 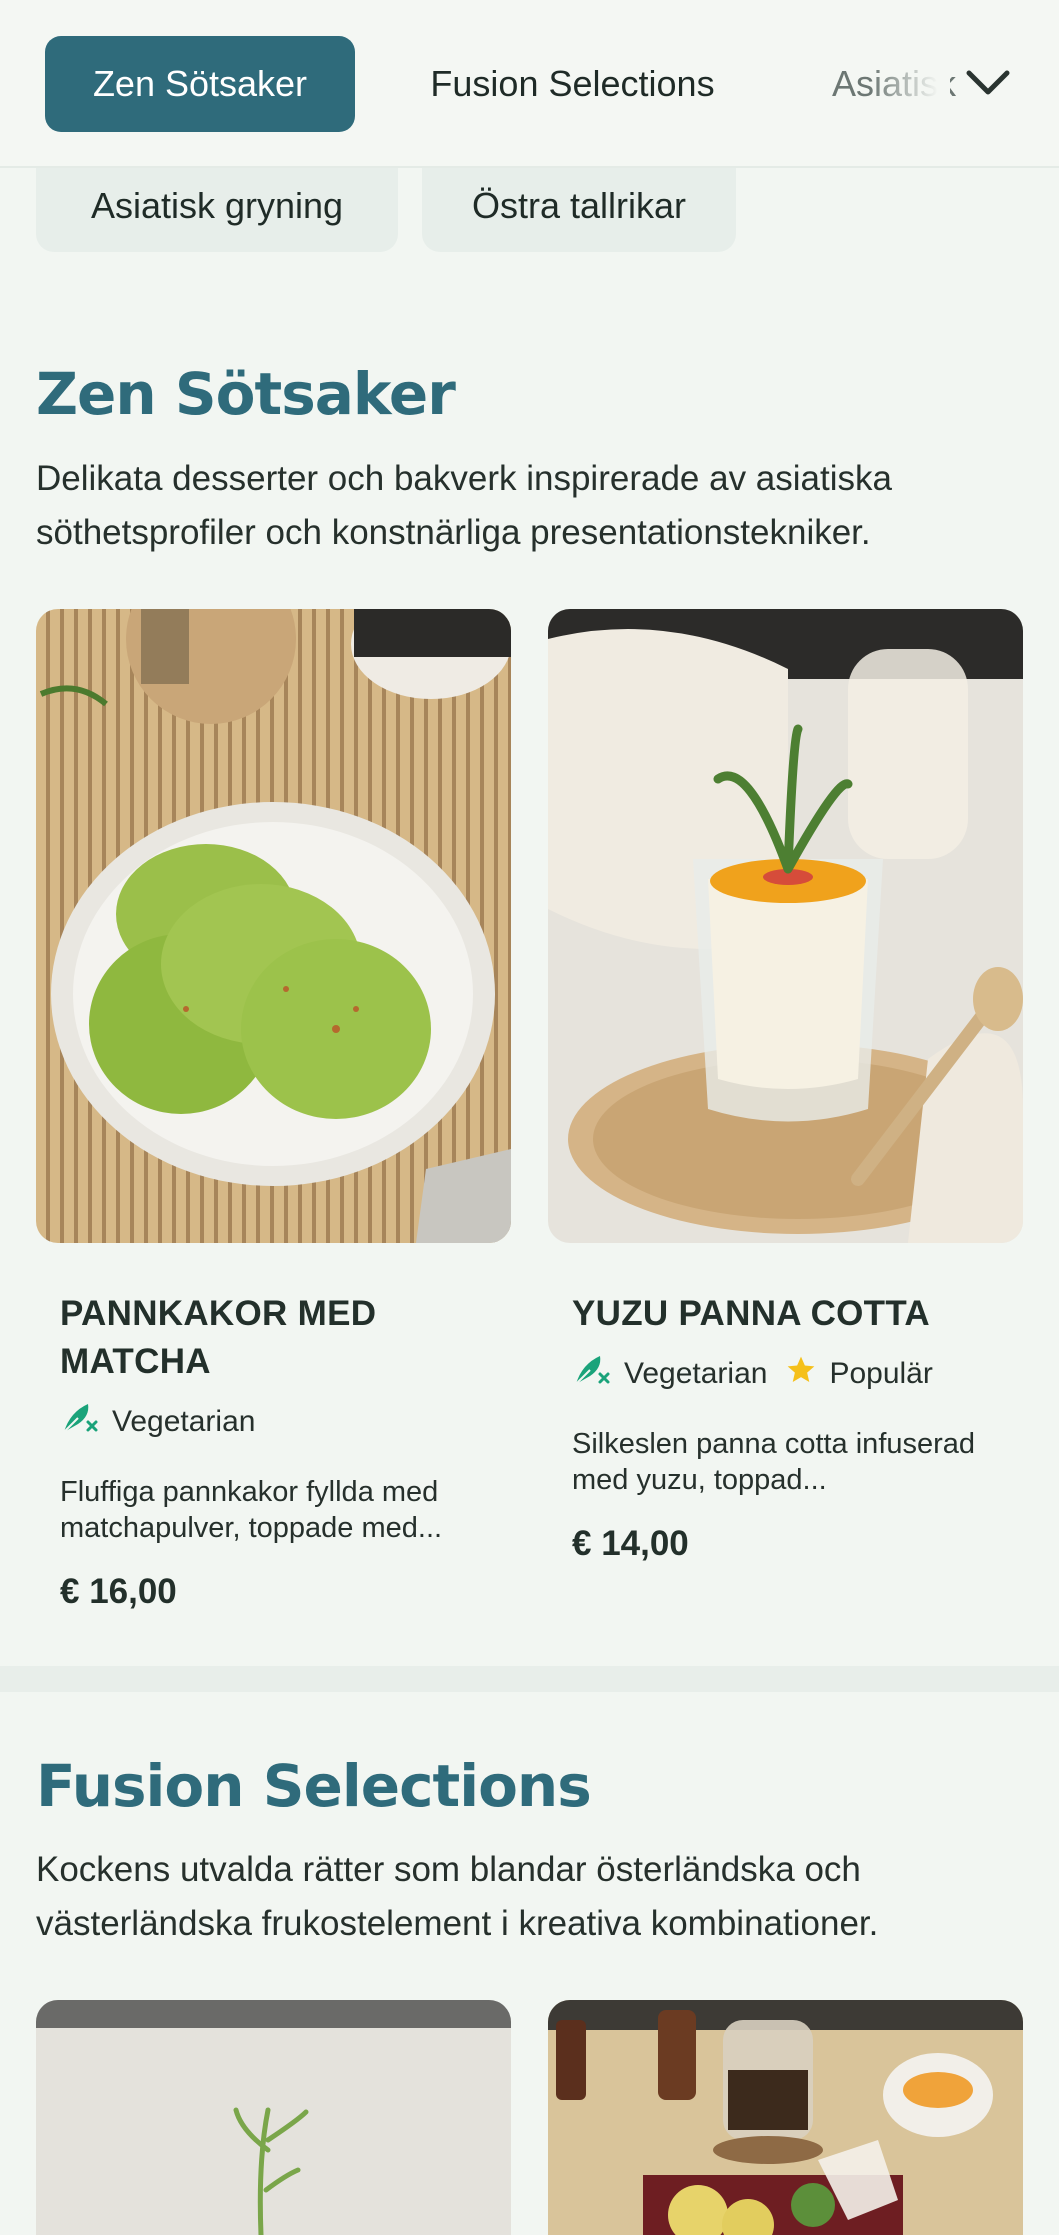 I want to click on category-nav: Zen Sötsaker Fusion Selections Asiatisk, so click(x=529, y=84).